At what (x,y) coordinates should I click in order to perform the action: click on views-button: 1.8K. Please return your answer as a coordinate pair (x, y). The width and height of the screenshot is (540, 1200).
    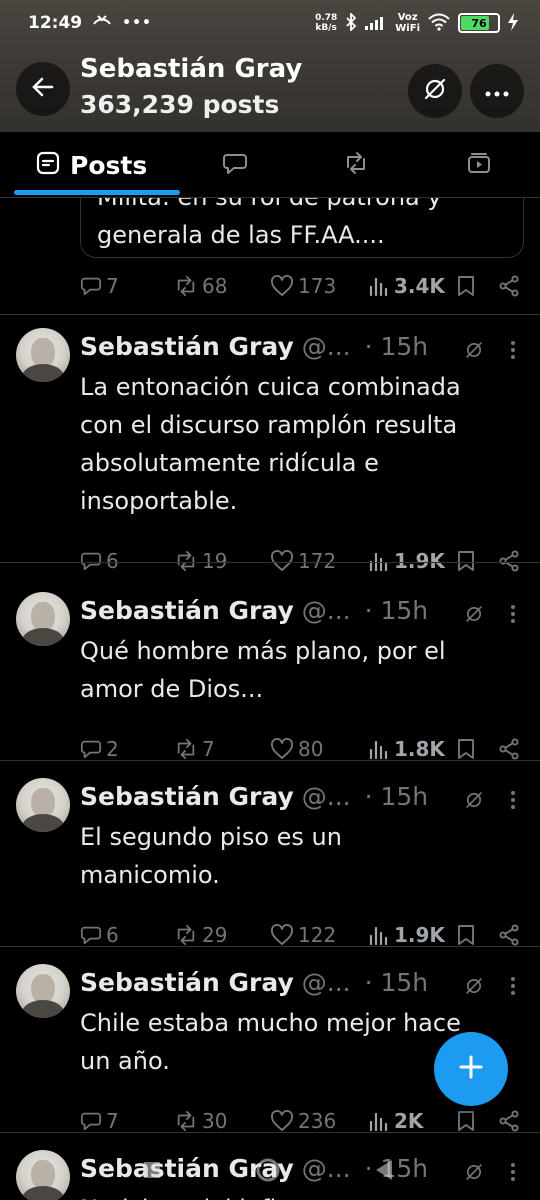
    Looking at the image, I should click on (406, 749).